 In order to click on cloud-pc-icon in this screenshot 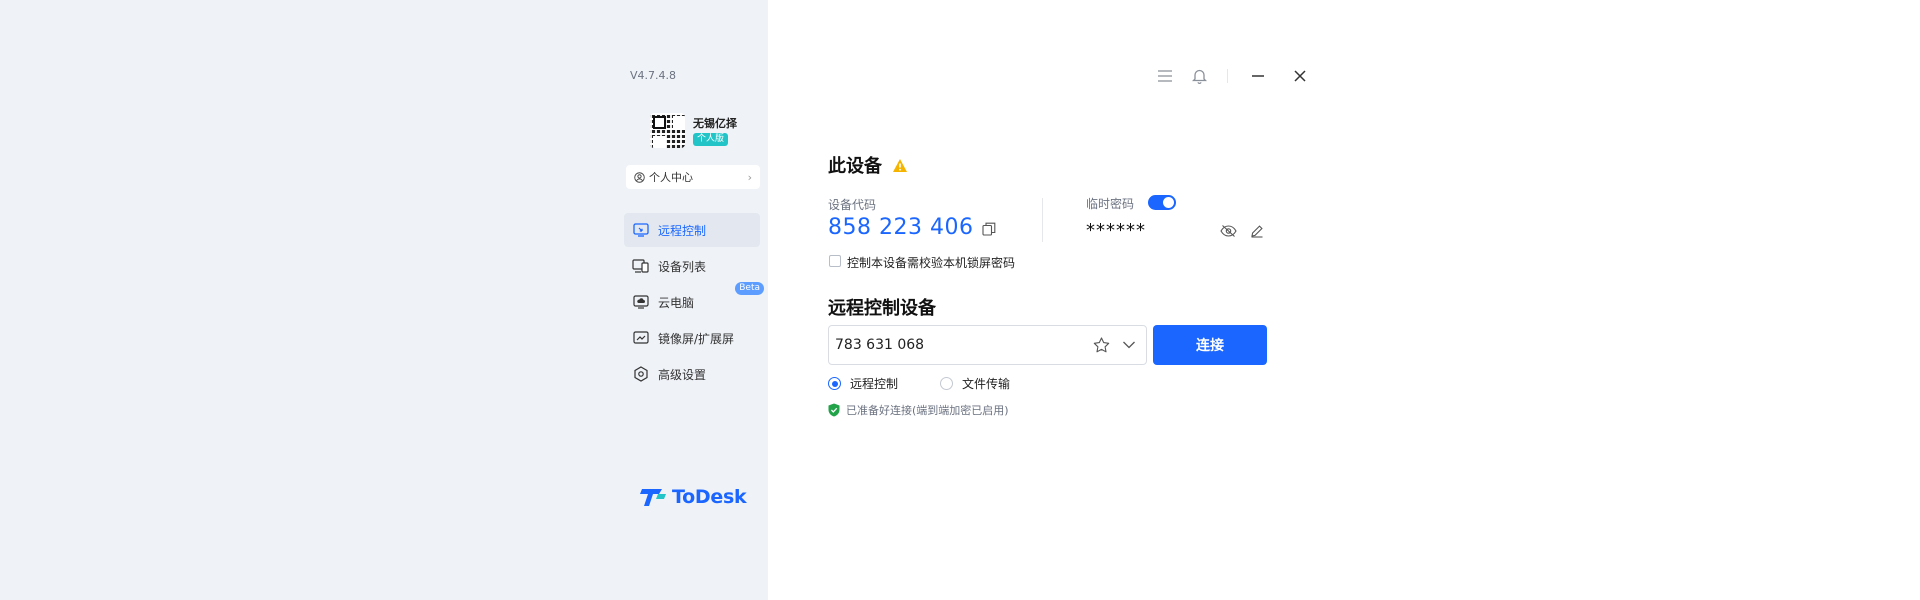, I will do `click(641, 302)`.